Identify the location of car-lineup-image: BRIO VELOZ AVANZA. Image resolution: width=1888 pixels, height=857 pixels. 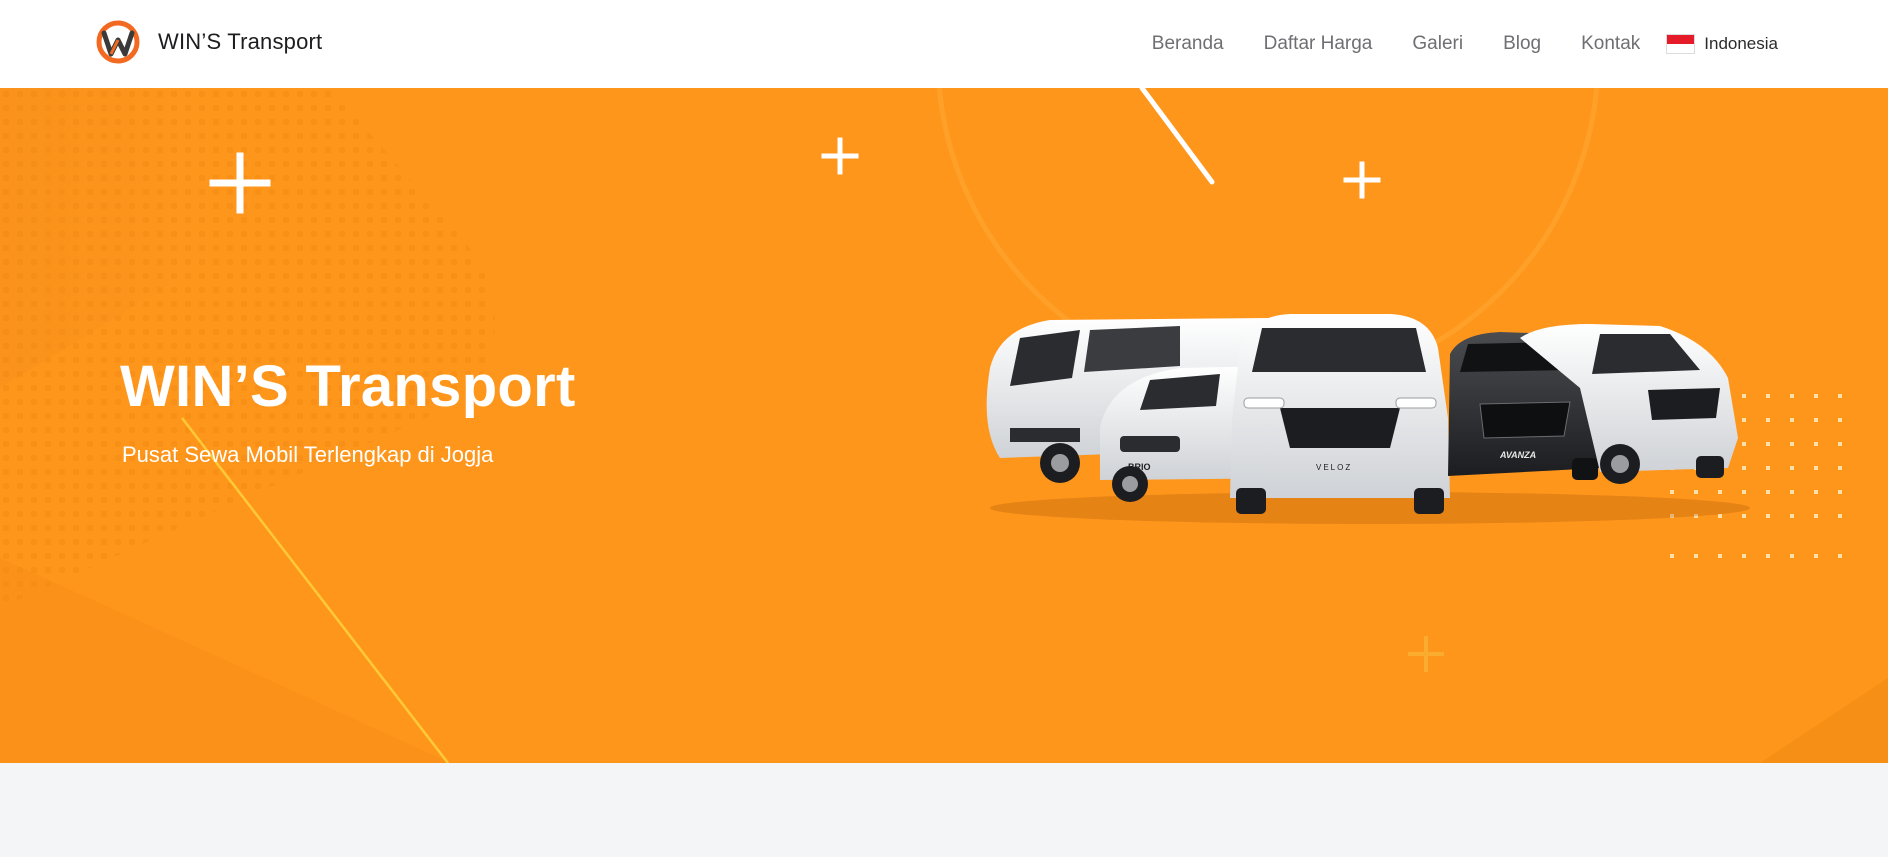
(1368, 419).